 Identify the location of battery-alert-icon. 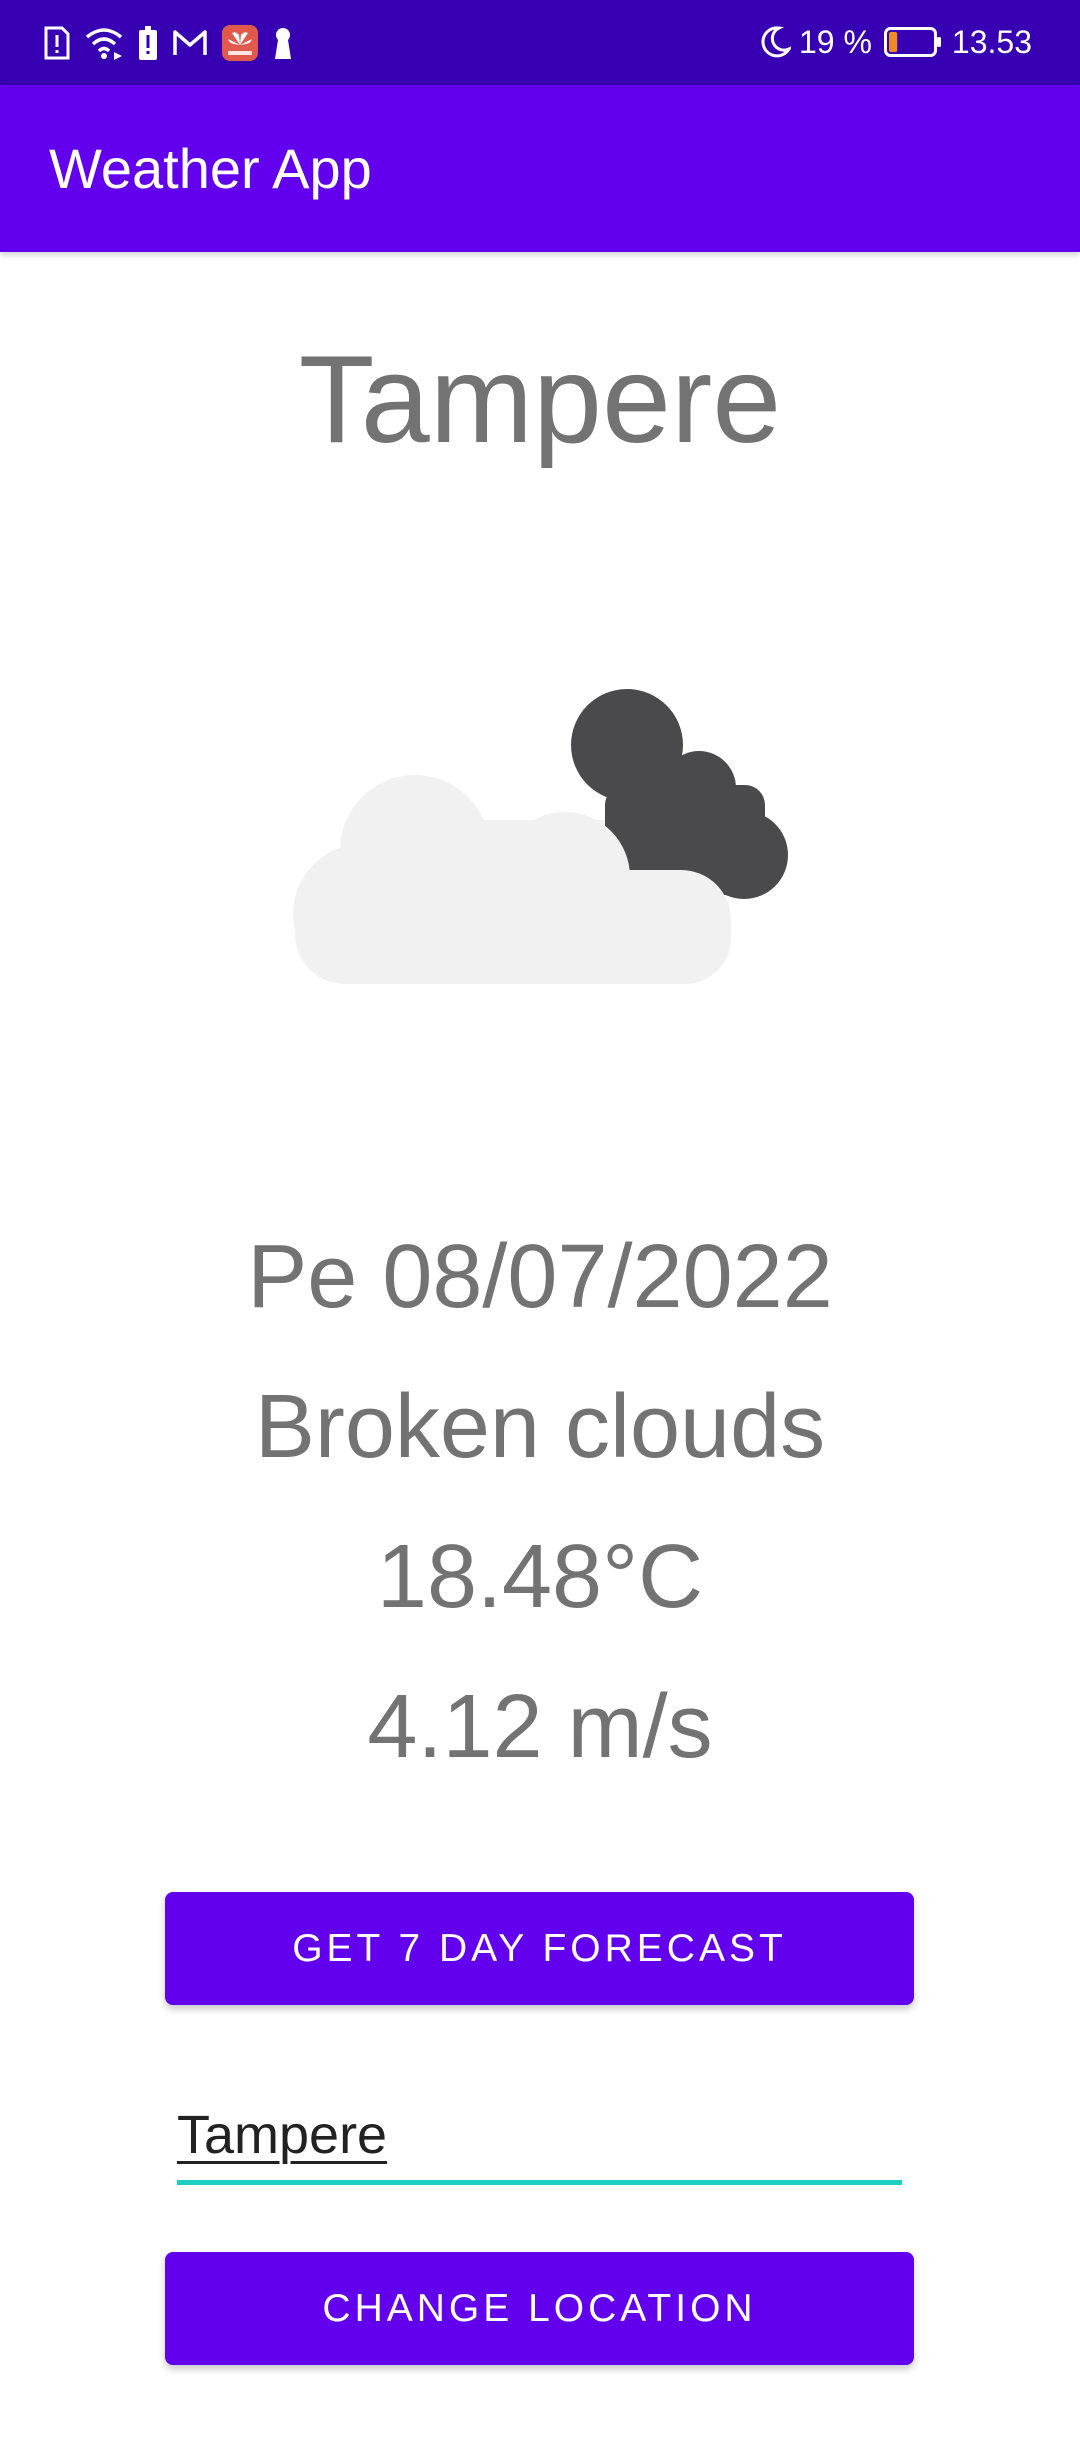
(148, 43).